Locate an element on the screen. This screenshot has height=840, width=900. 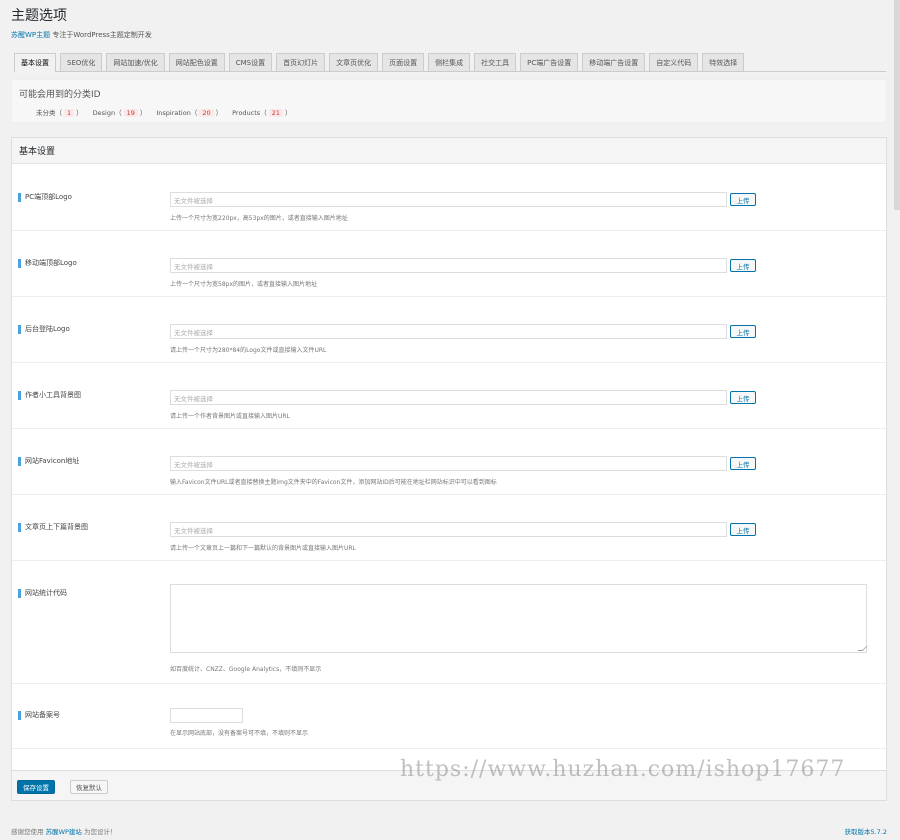
field-label: PC端顶部Logo is located at coordinates (45, 197).